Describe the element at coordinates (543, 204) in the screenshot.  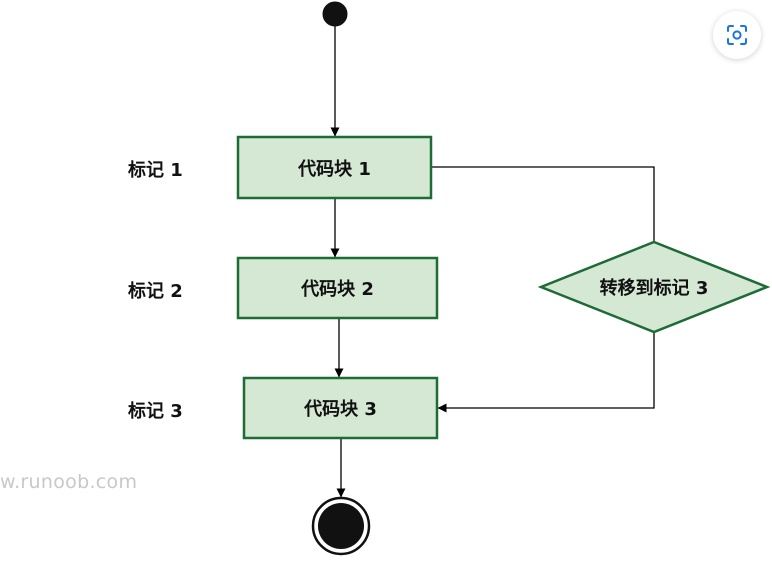
I see `edge-block-1-to-decision` at that location.